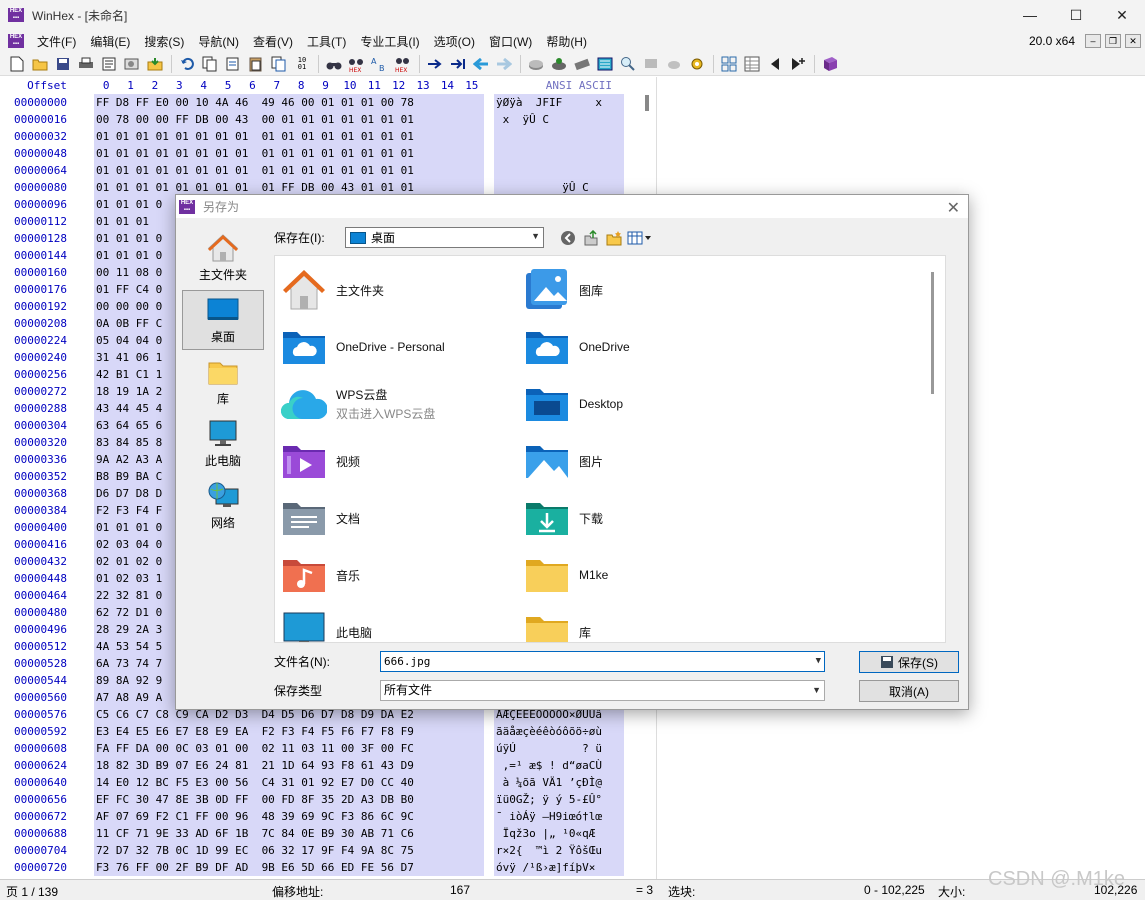 The height and width of the screenshot is (900, 1145). Describe the element at coordinates (256, 64) in the screenshot. I see `paste-icon` at that location.